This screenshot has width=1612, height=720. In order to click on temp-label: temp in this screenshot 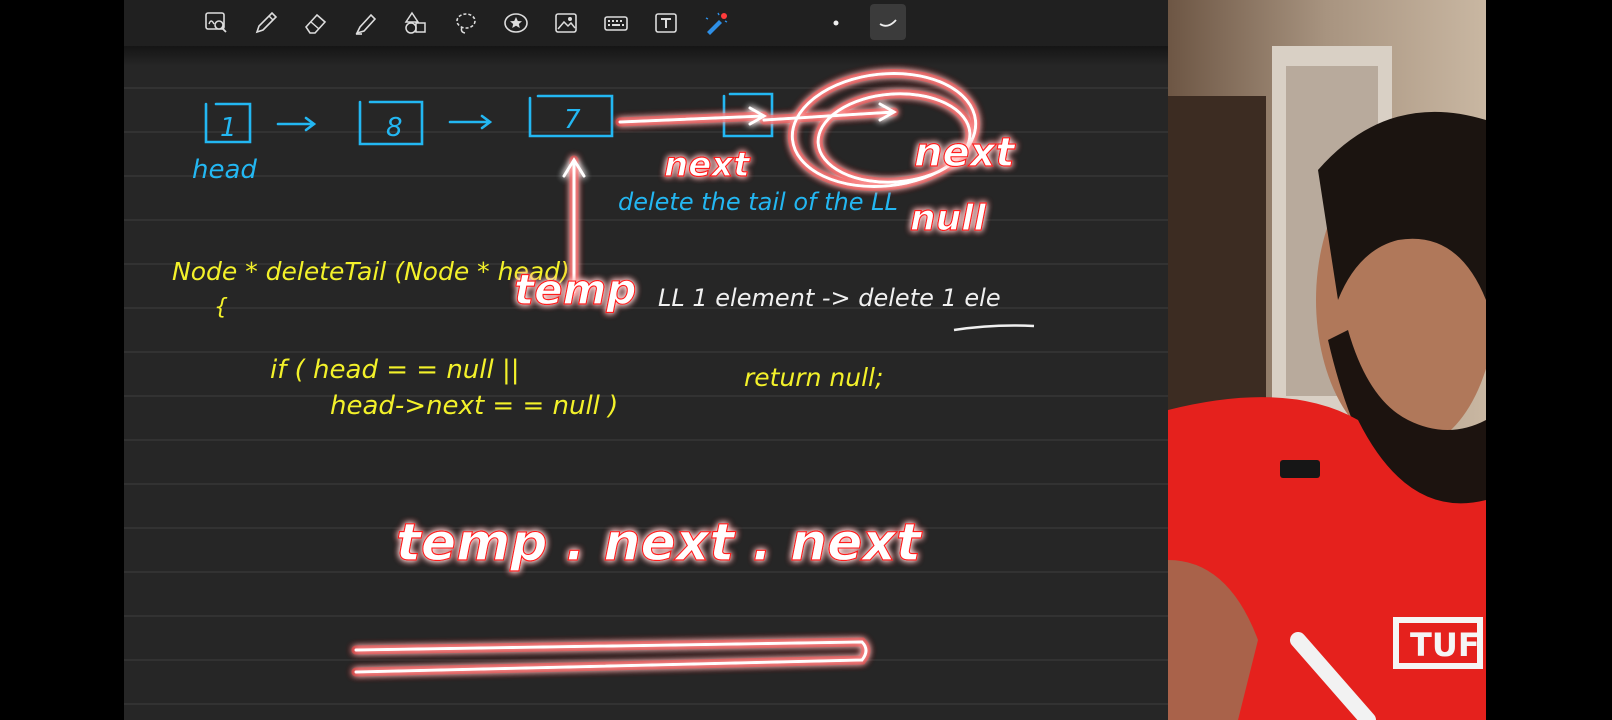, I will do `click(575, 289)`.